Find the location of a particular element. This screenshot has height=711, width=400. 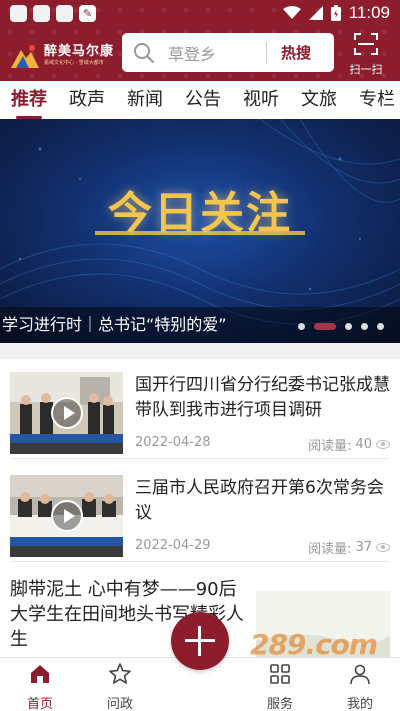

mountain-logo-icon is located at coordinates (25, 56).